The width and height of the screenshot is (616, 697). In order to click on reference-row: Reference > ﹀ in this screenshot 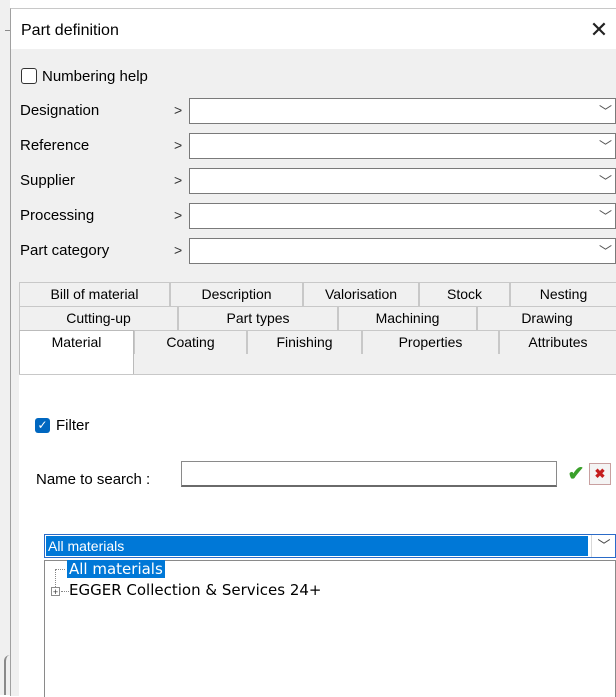, I will do `click(313, 146)`.